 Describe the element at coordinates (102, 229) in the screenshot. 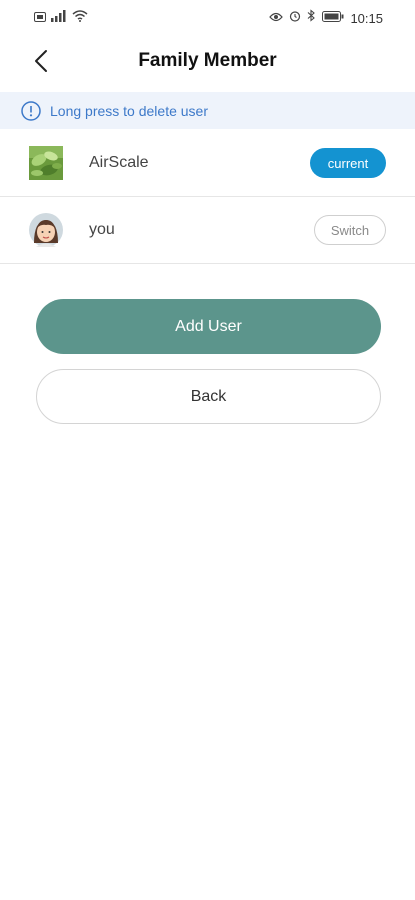

I see `user-name: you` at that location.